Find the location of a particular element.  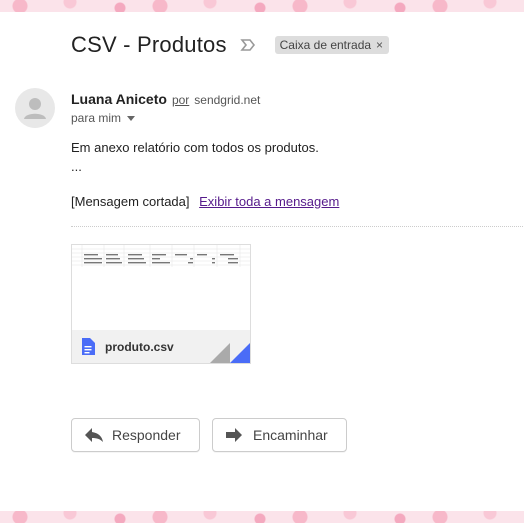

person-icon is located at coordinates (35, 108).